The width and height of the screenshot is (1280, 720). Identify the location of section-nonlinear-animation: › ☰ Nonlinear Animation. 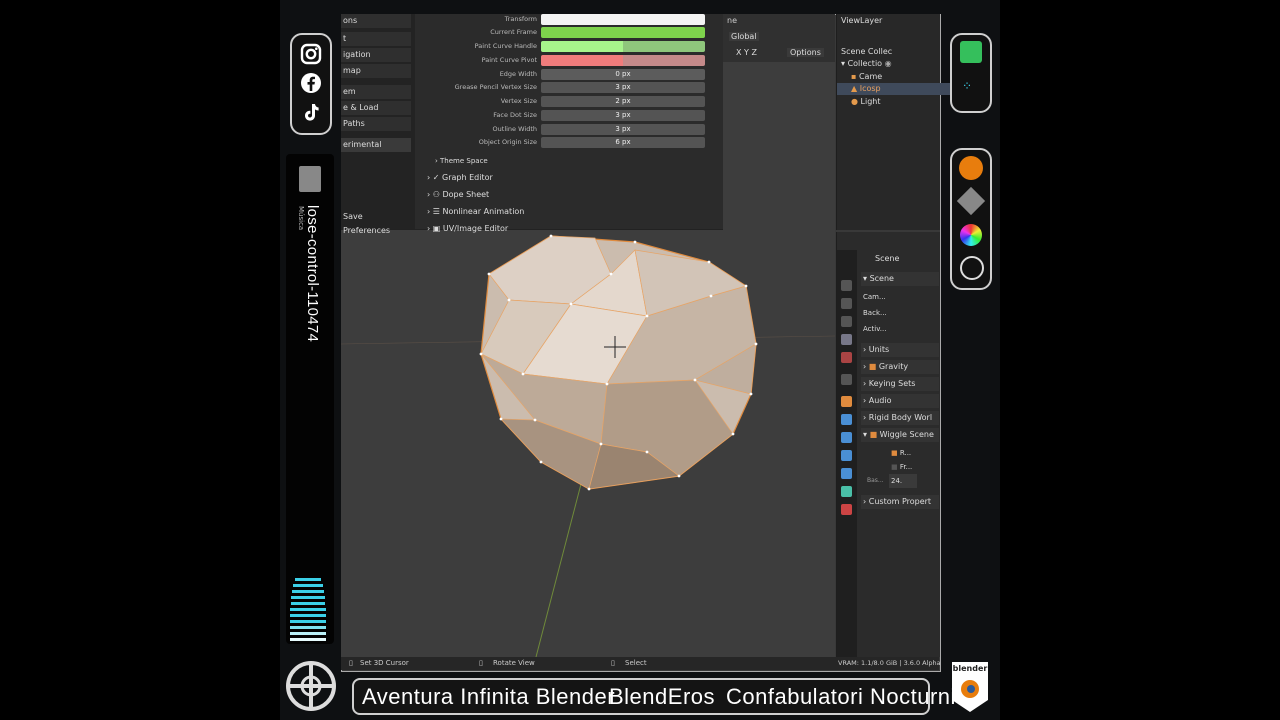
(475, 211).